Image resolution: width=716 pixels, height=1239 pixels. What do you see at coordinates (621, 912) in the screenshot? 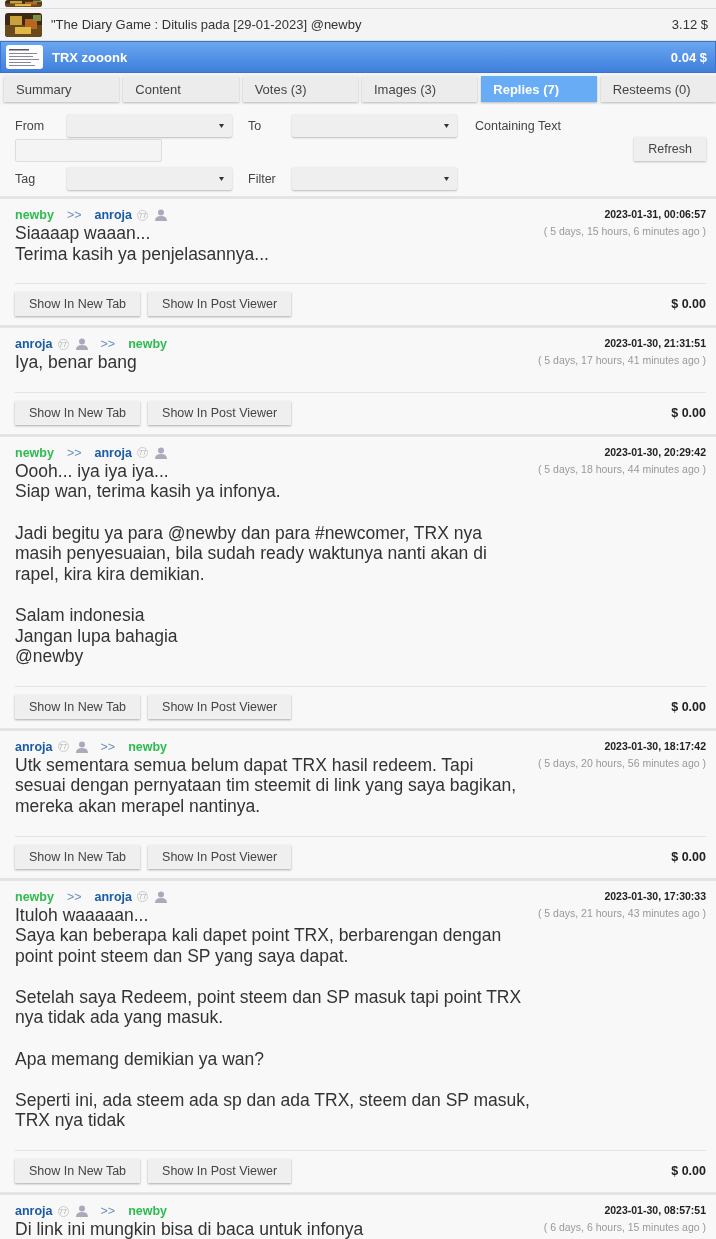
I see `time-ago: ( 5 days, 21 hours, 43 minutes ago )` at bounding box center [621, 912].